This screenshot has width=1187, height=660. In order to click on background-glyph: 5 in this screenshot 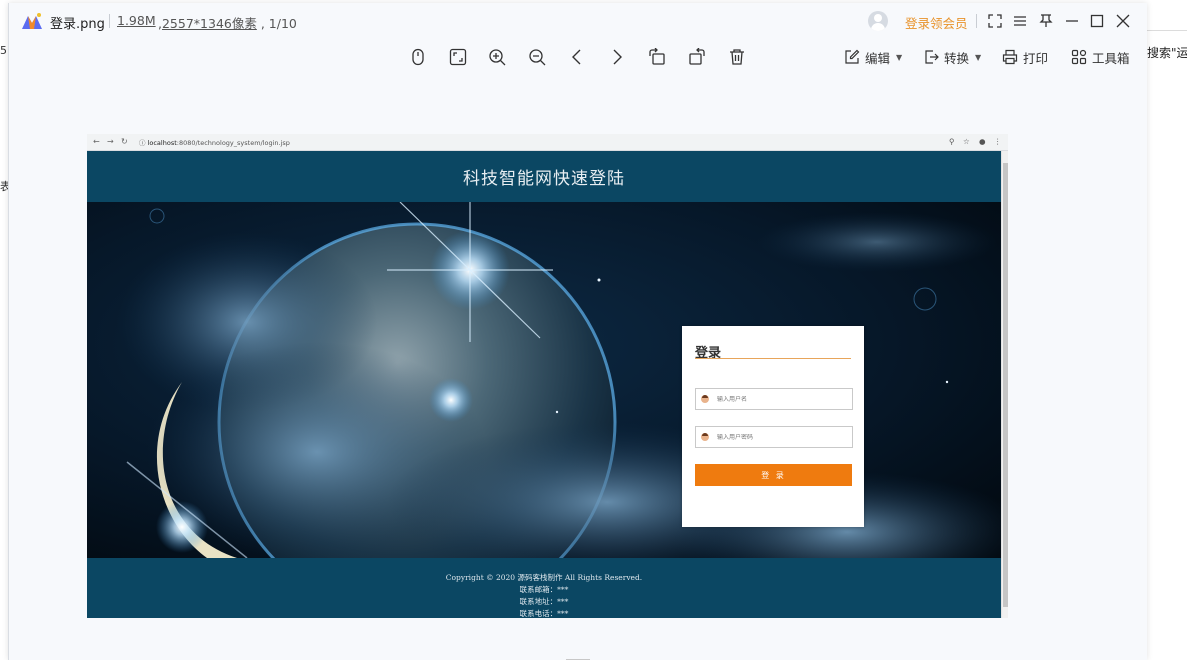, I will do `click(3, 50)`.